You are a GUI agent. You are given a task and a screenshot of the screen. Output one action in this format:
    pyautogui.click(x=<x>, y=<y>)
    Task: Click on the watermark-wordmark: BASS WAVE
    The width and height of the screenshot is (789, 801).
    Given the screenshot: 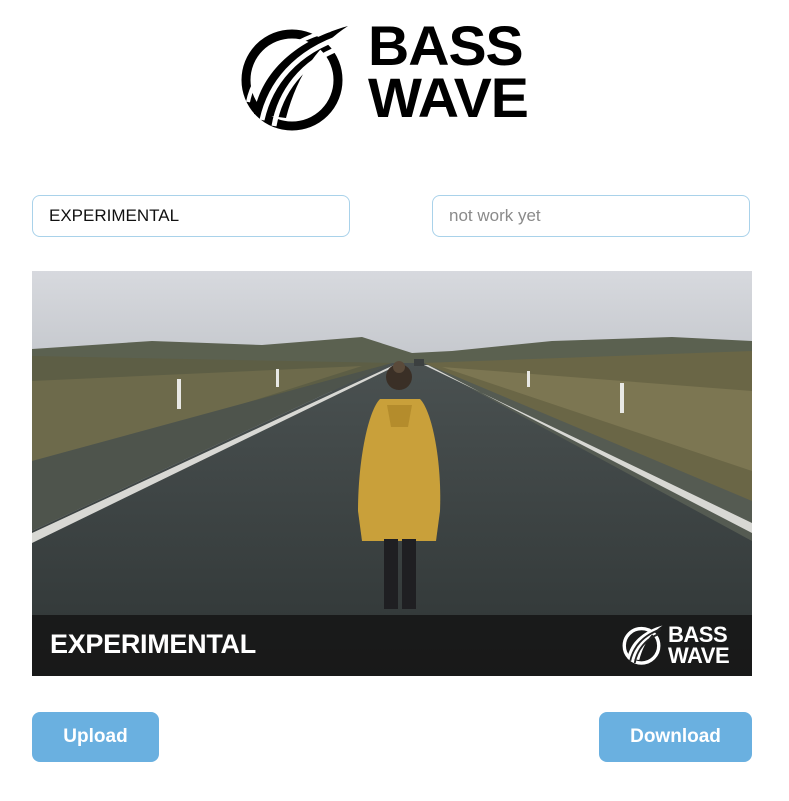 What is the action you would take?
    pyautogui.click(x=699, y=645)
    